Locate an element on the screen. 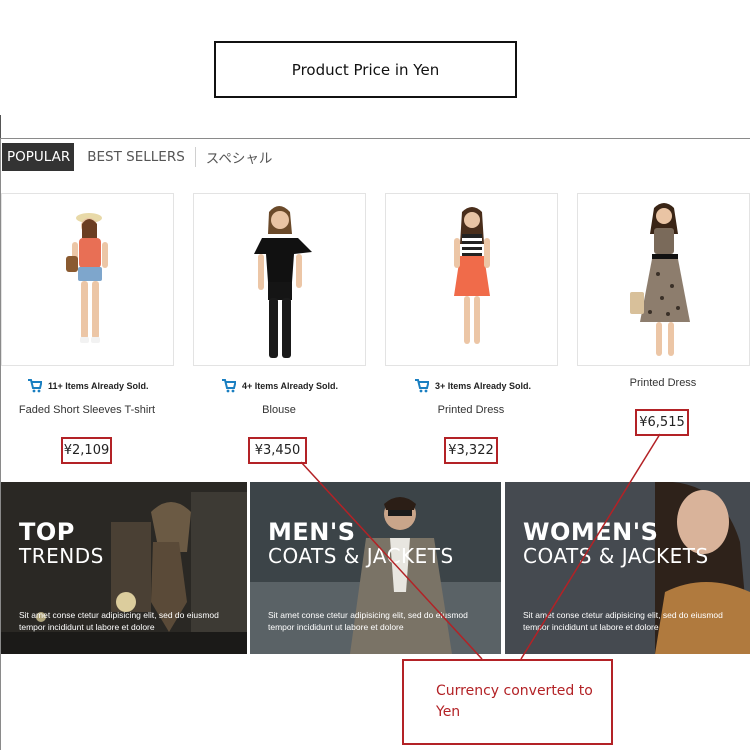 The height and width of the screenshot is (750, 750). price-4: ¥6,515 is located at coordinates (662, 422).